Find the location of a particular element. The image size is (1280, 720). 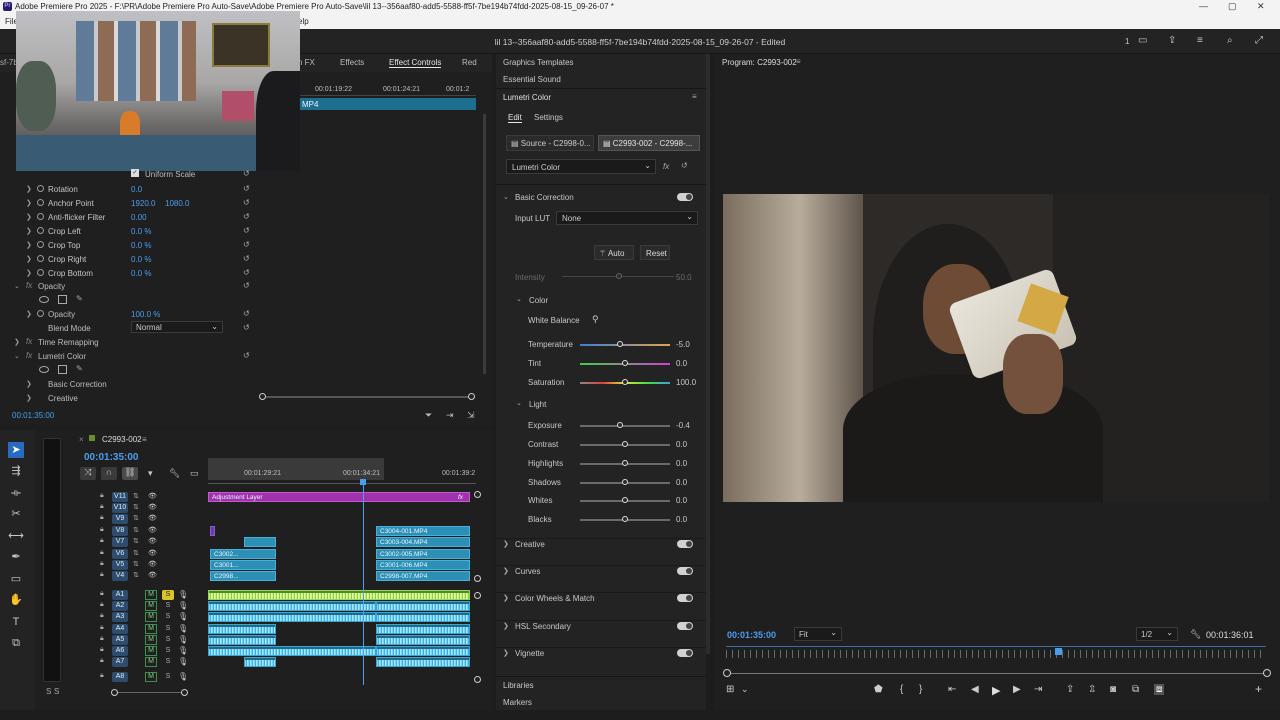

scroll-handle-right is located at coordinates (1267, 673).